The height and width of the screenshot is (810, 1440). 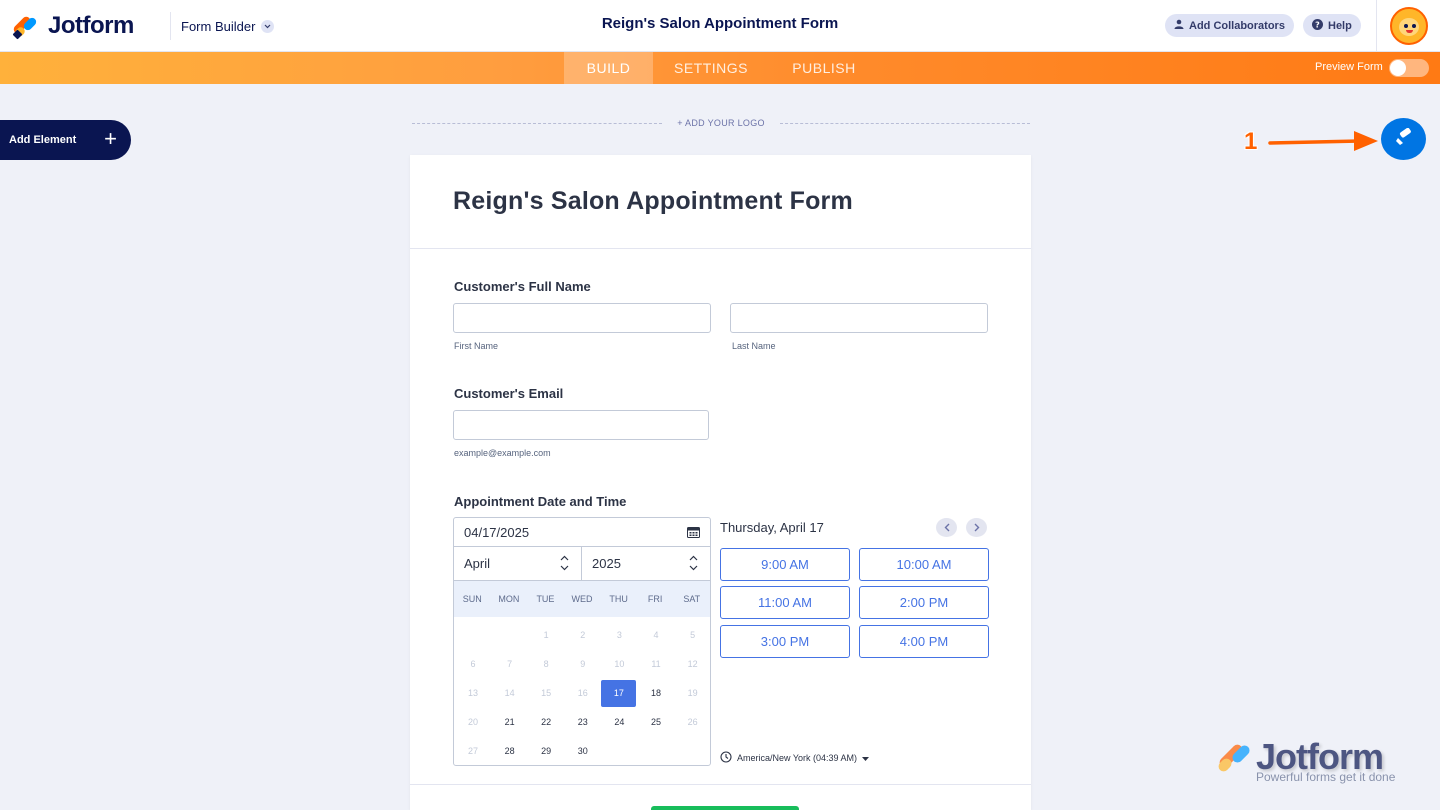 I want to click on chevron-left-icon, so click(x=947, y=528).